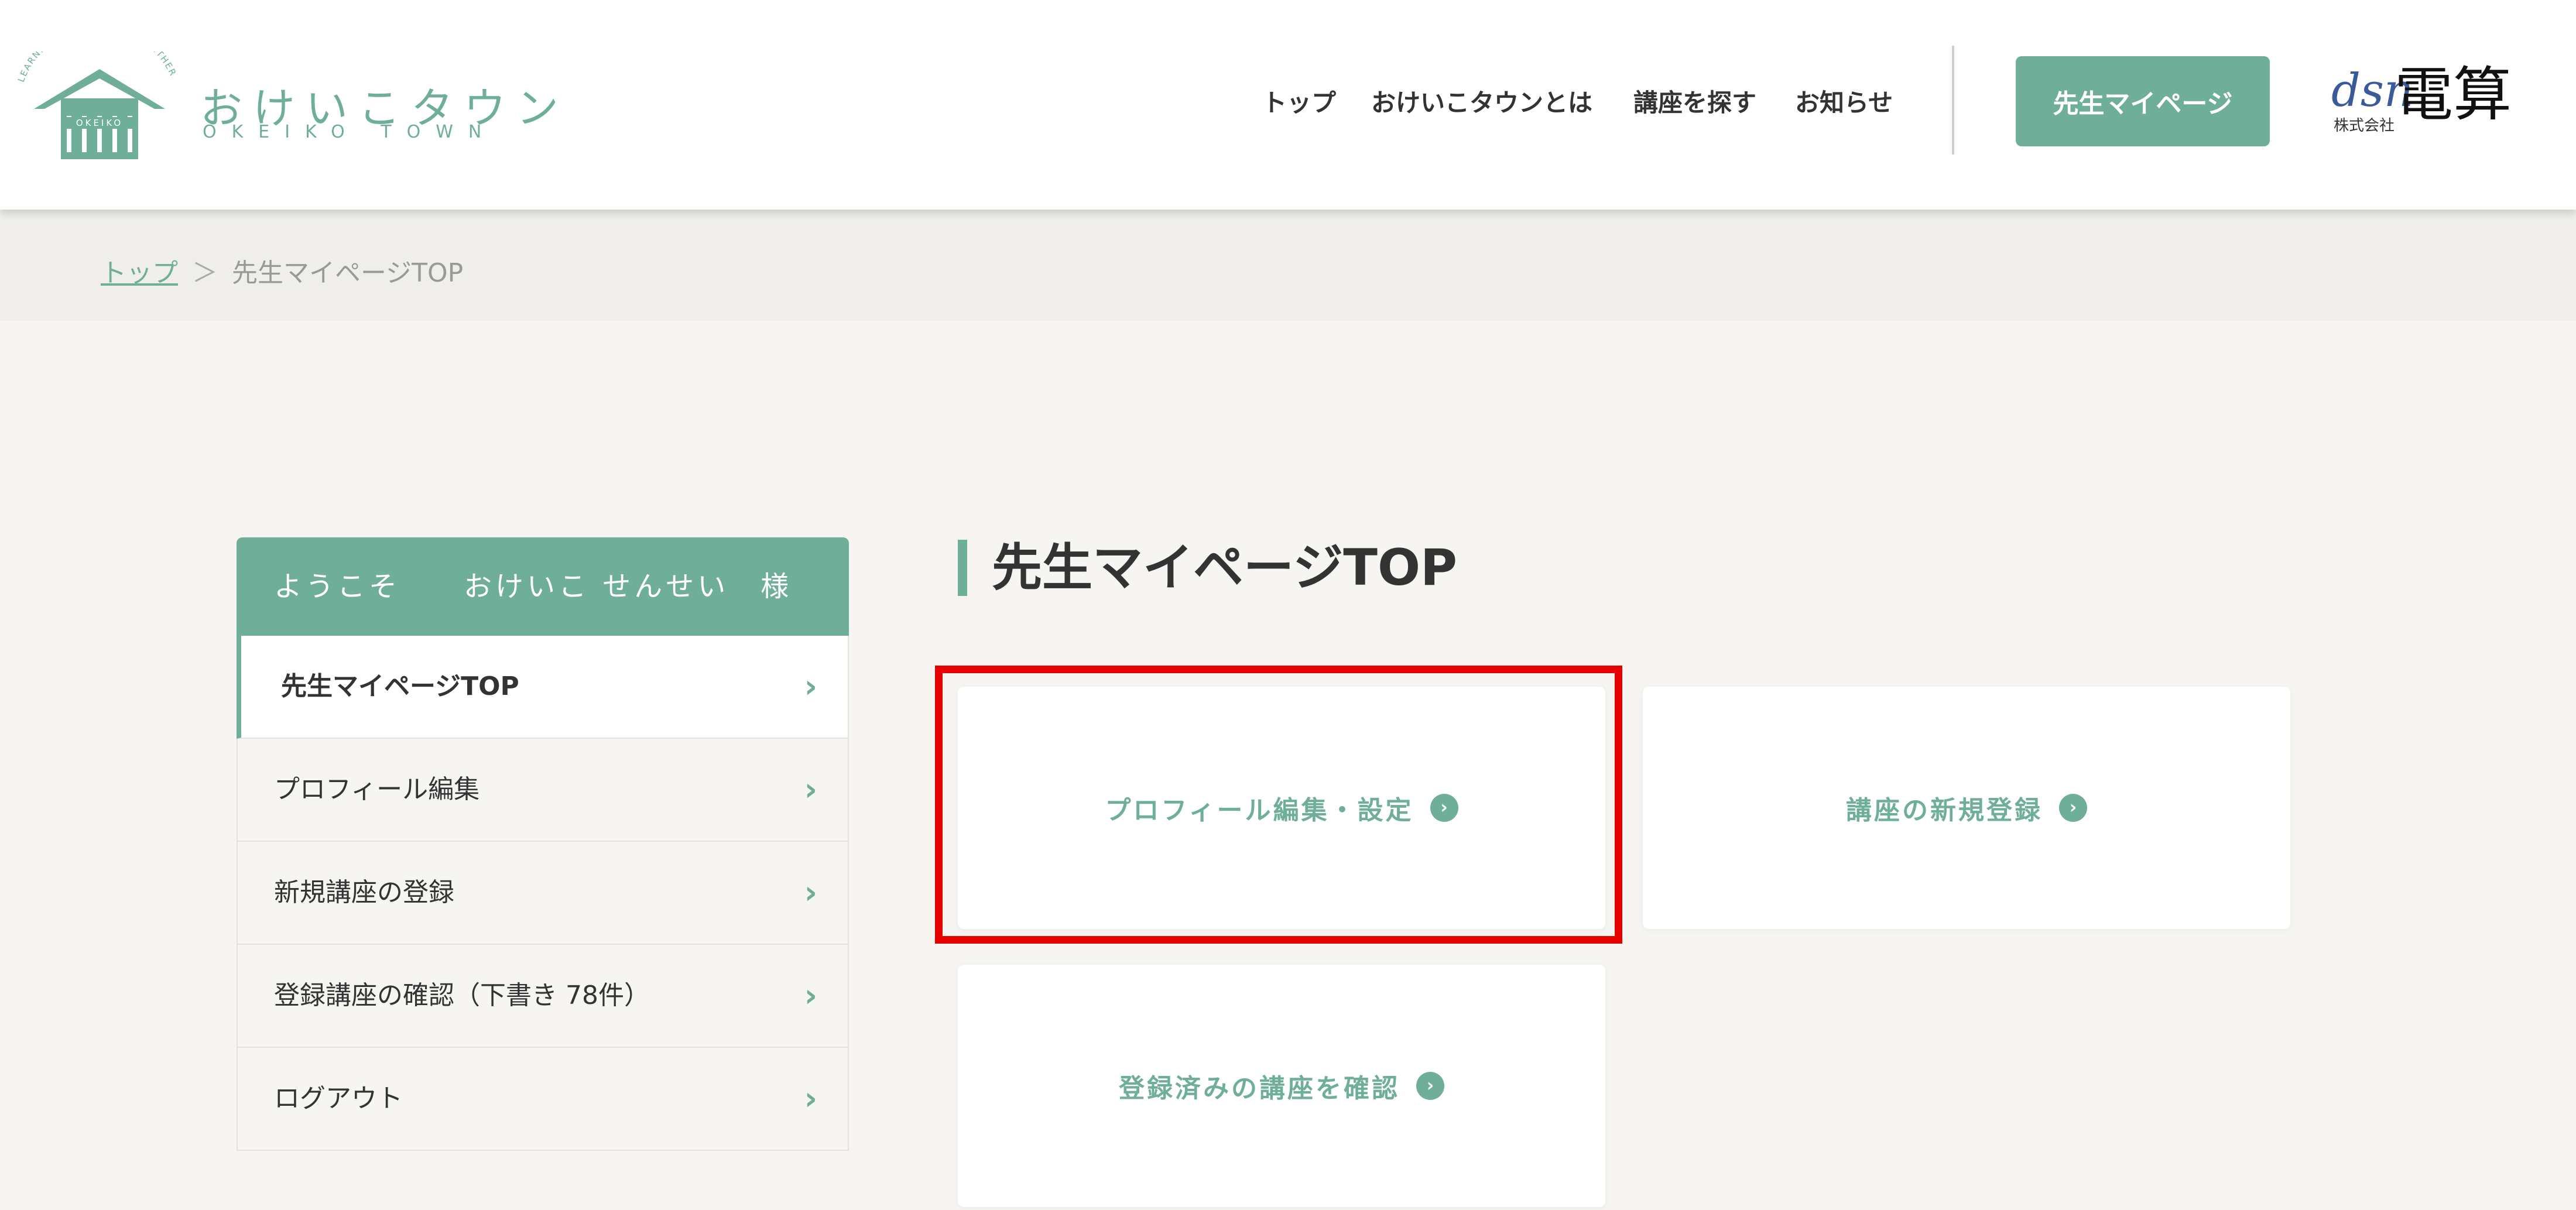 The image size is (2576, 1210). What do you see at coordinates (1288, 265) in the screenshot?
I see `breadcrumb-bar: トップ ＞ 先生マイページTOP` at bounding box center [1288, 265].